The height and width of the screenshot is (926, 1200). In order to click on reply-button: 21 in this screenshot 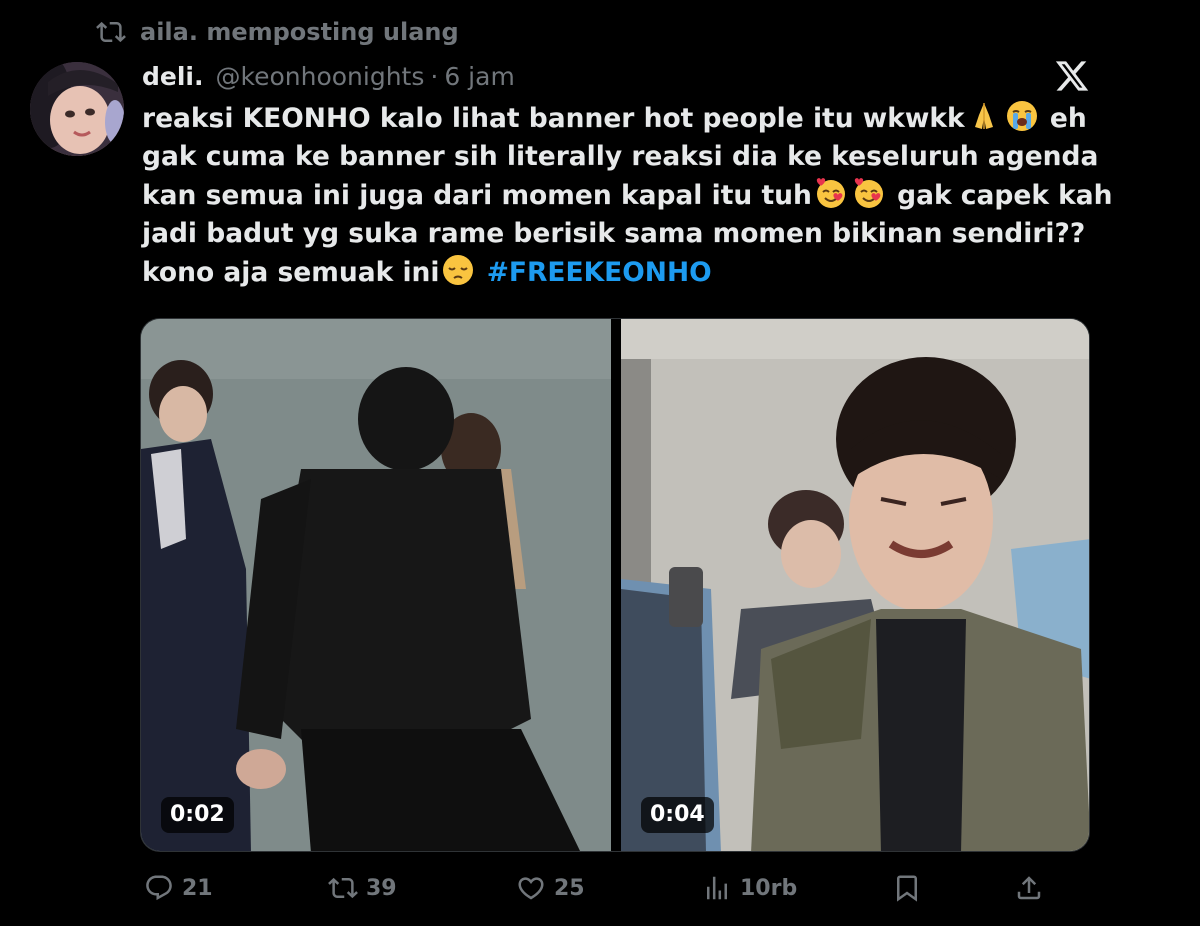, I will do `click(178, 888)`.